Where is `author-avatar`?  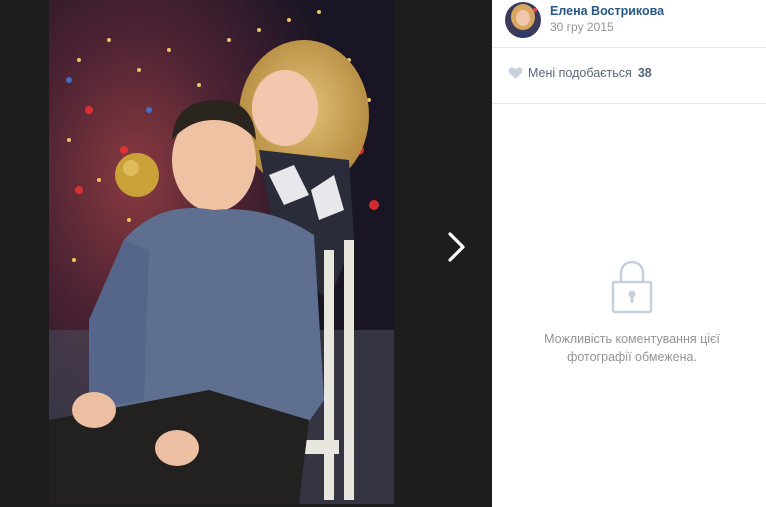
author-avatar is located at coordinates (523, 20).